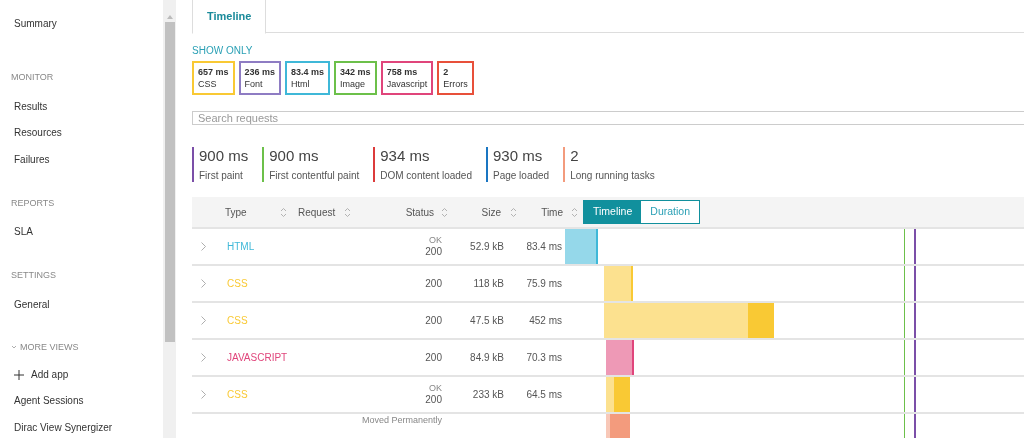 Image resolution: width=1024 pixels, height=438 pixels. I want to click on size-value: 52.9 kB, so click(487, 247).